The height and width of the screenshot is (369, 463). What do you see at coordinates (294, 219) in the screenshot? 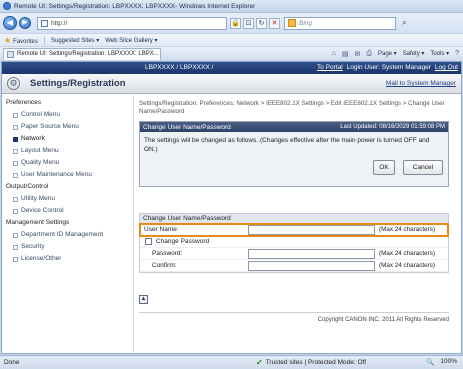
I see `form-heading: Change User Name/Password` at bounding box center [294, 219].